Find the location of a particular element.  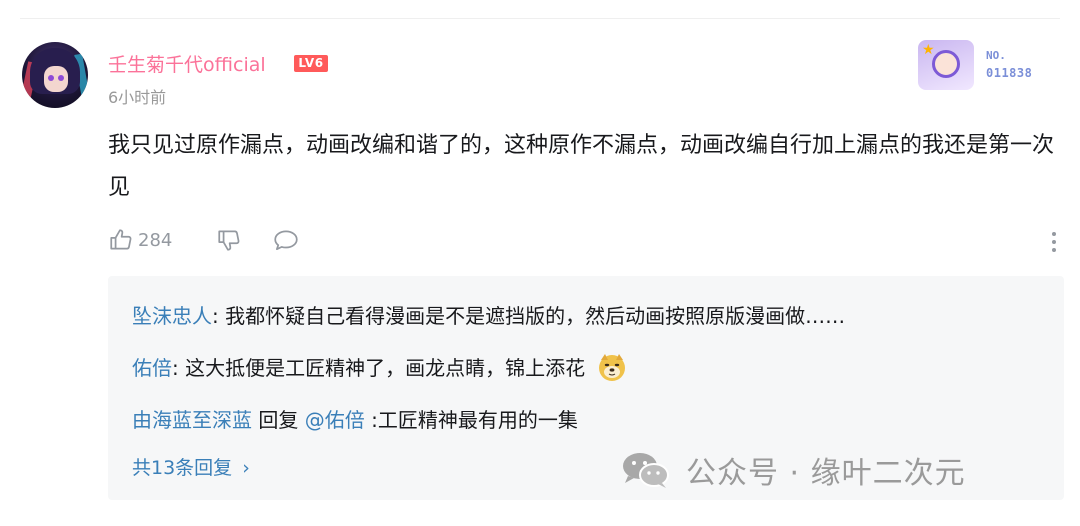

reply-author: 坠沫忠人 is located at coordinates (172, 316).